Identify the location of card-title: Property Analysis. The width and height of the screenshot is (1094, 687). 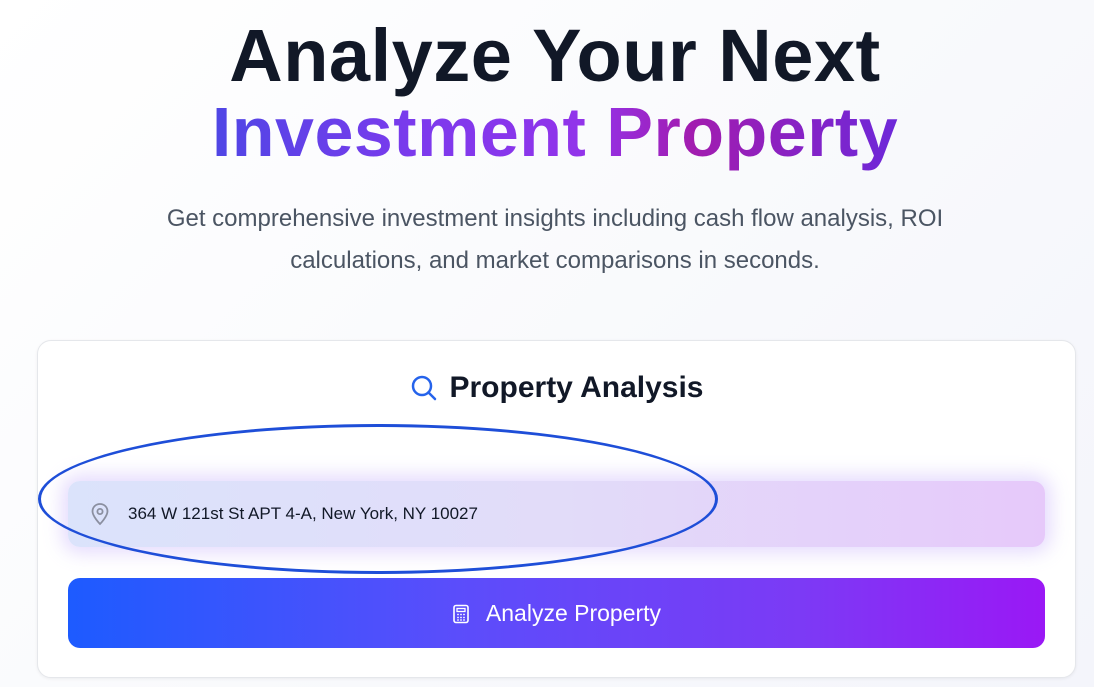
(576, 387).